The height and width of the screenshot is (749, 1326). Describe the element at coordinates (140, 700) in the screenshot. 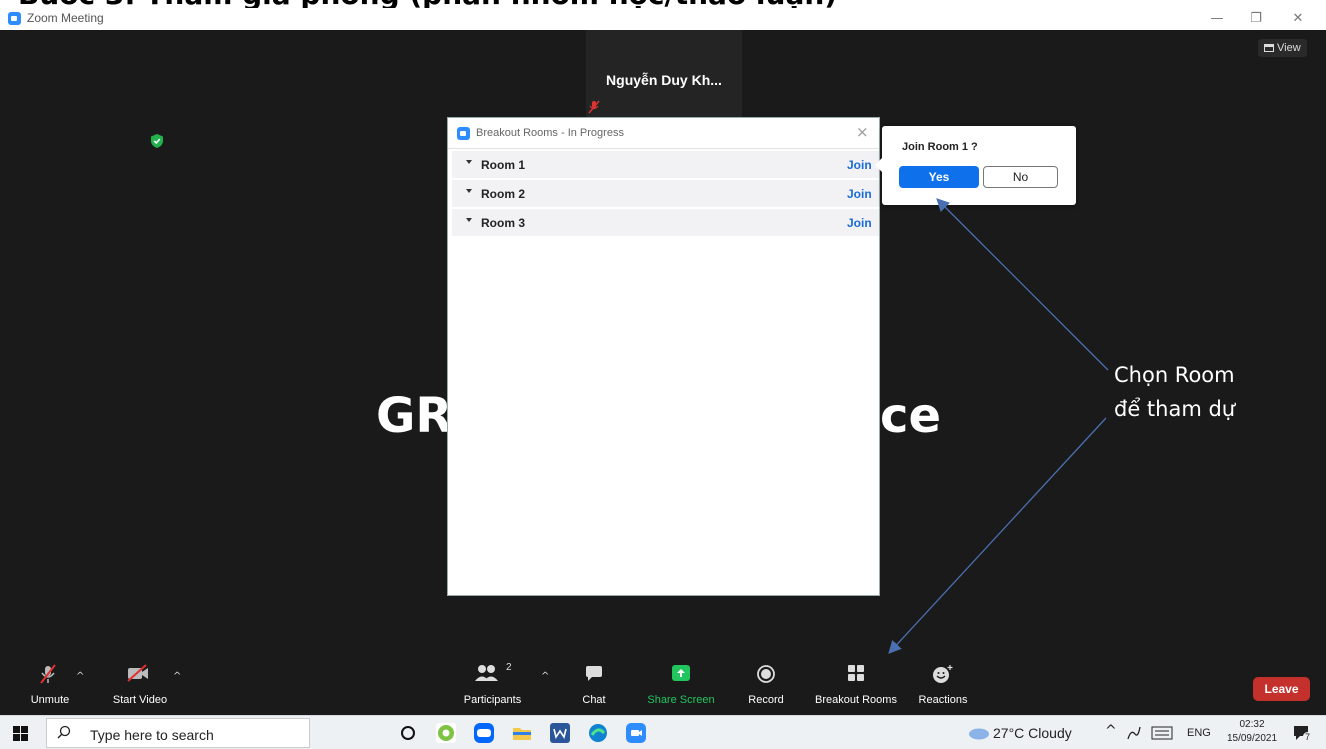

I see `start-video-label: Start Video` at that location.